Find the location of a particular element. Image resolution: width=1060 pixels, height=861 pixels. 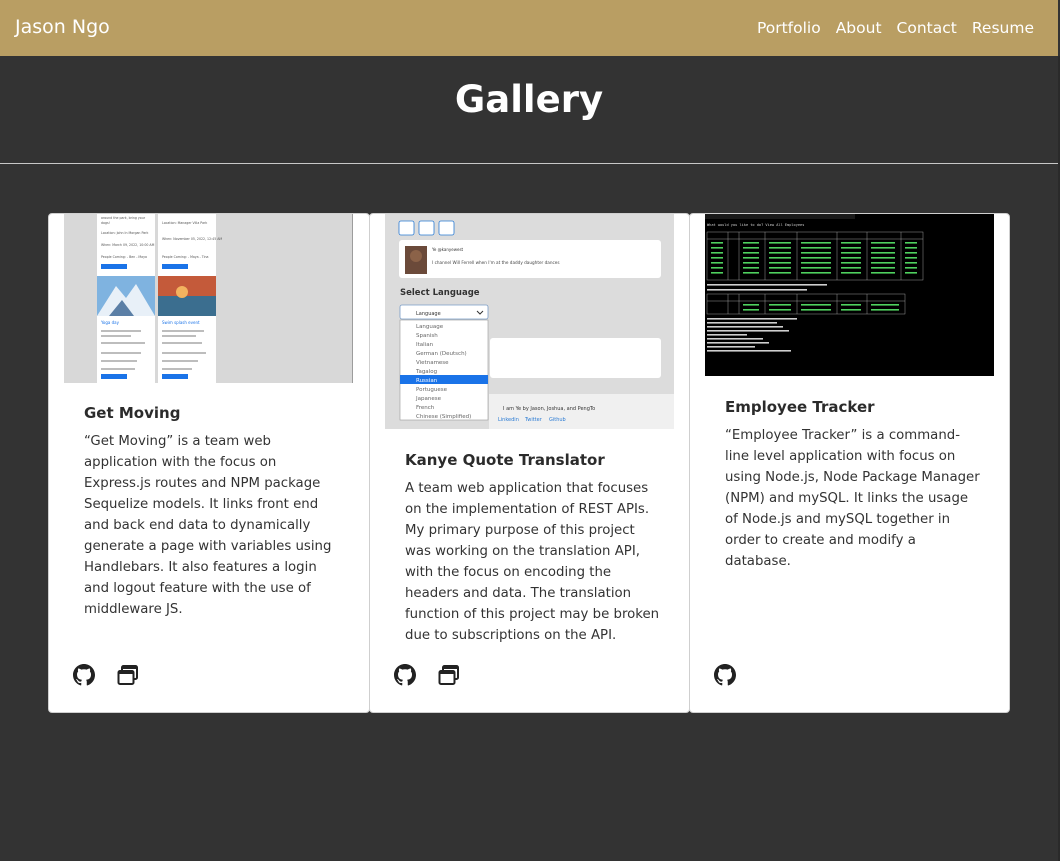

kanye-select-label: Select Language is located at coordinates (440, 293).